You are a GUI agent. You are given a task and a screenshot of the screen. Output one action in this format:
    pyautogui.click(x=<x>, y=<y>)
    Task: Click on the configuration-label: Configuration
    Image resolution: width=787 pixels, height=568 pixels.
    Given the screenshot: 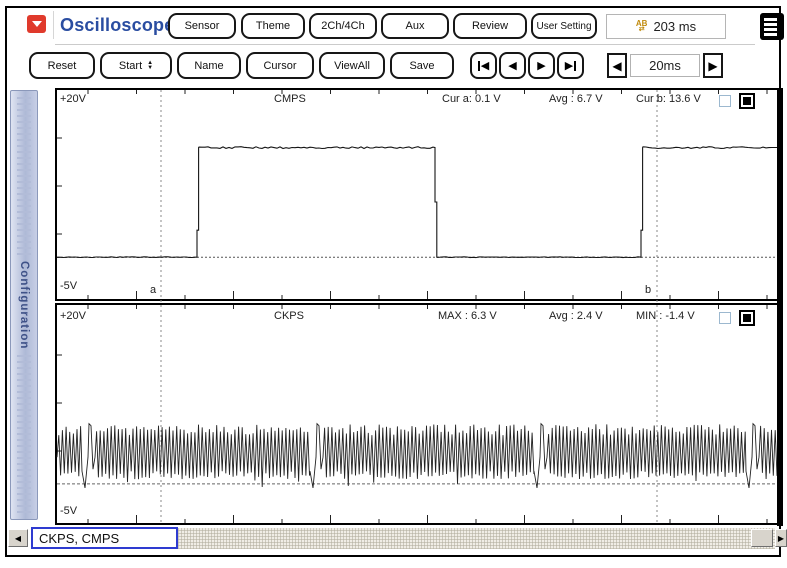 What is the action you would take?
    pyautogui.click(x=24, y=305)
    